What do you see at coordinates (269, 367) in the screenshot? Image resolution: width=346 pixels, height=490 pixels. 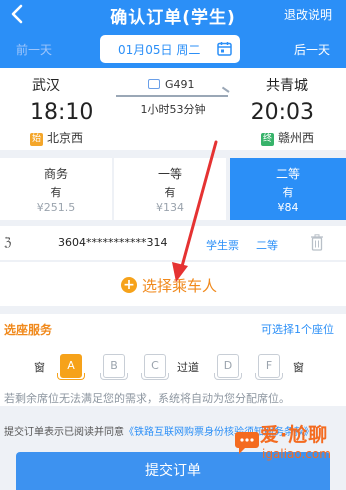 I see `seat-f-button: F` at bounding box center [269, 367].